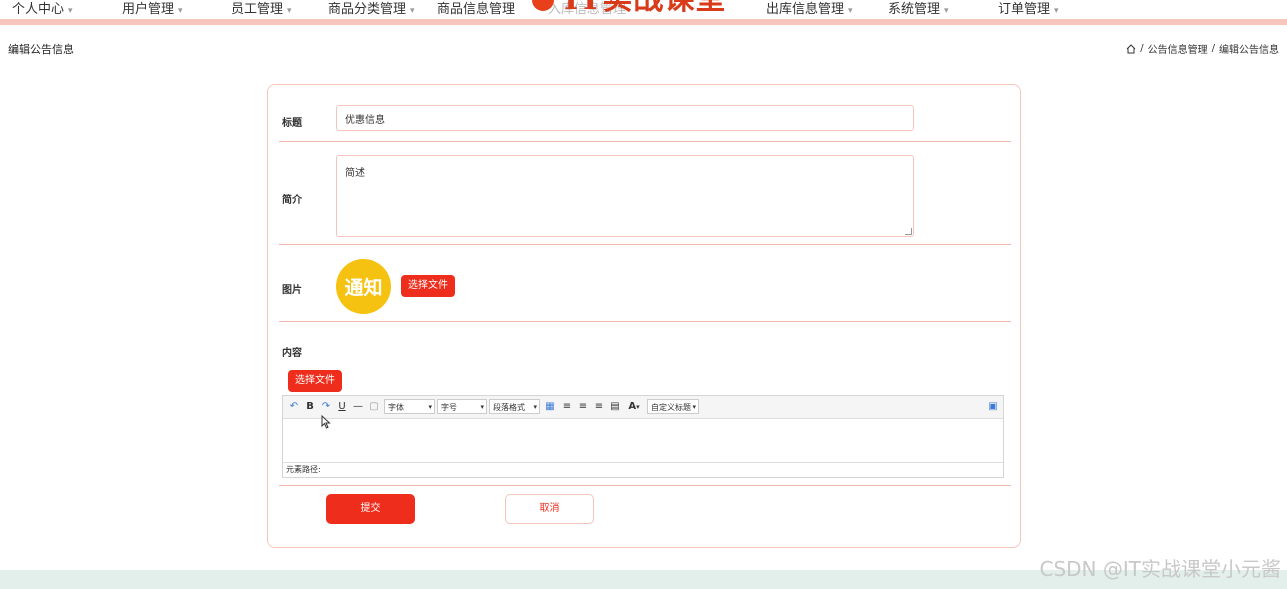  I want to click on mouse-cursor-icon, so click(326, 422).